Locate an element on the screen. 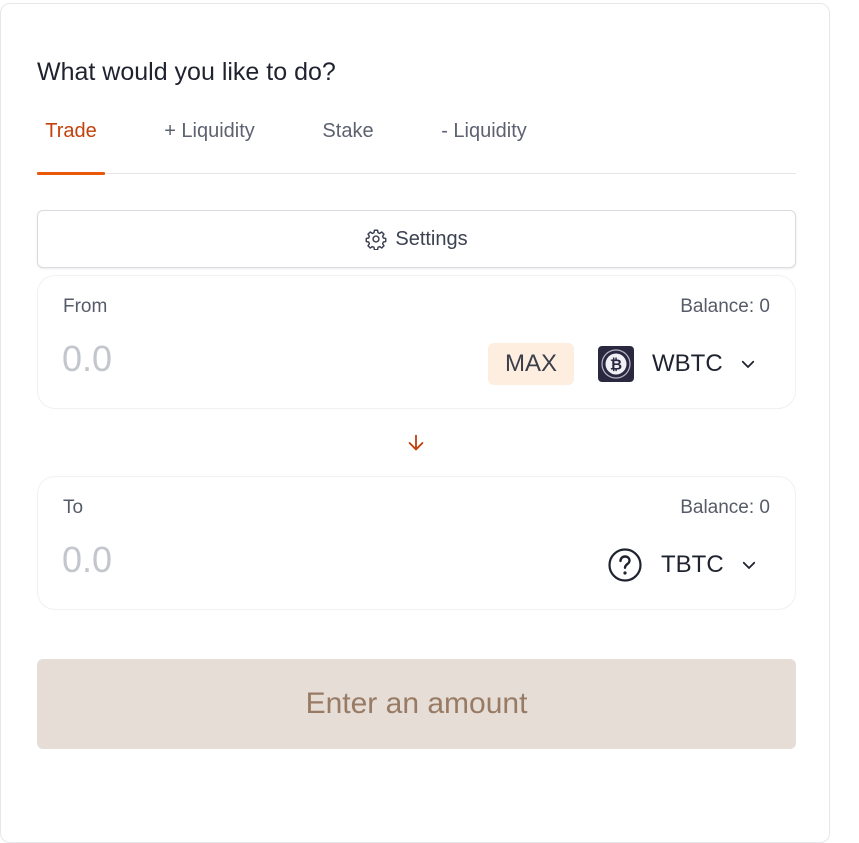 The image size is (859, 843). action-tabs: Trade + Liquidity Stake - Liquidity is located at coordinates (416, 139).